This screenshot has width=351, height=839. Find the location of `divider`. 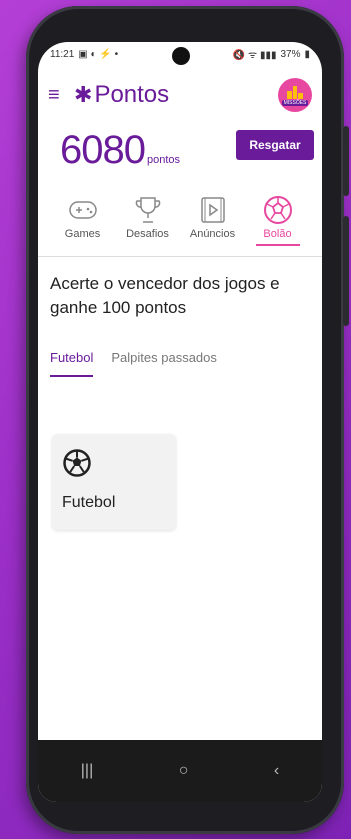

divider is located at coordinates (180, 256).